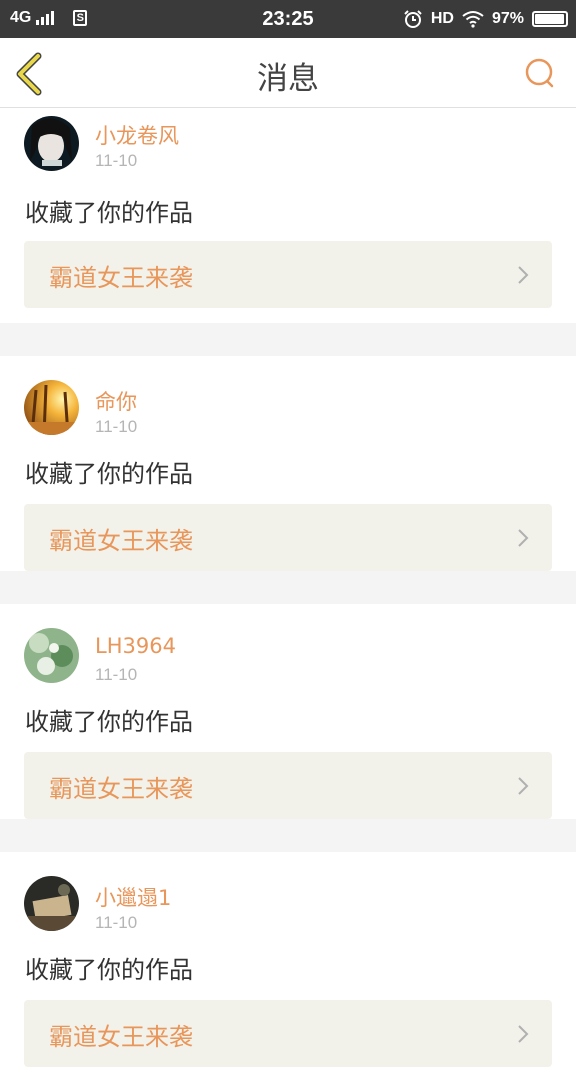  Describe the element at coordinates (485, 19) in the screenshot. I see `status-right: HD 97%` at that location.